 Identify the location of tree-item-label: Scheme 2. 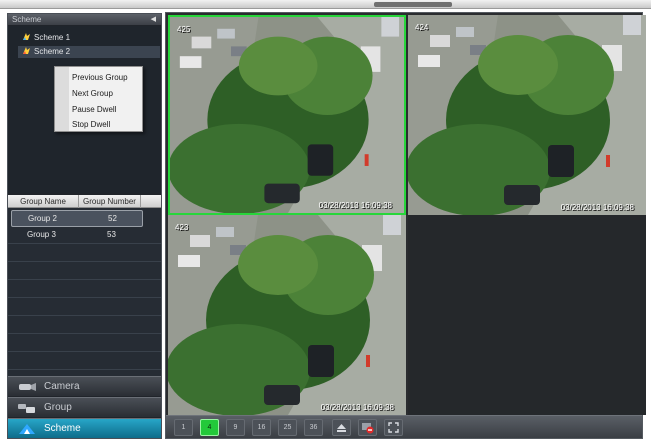
(52, 51).